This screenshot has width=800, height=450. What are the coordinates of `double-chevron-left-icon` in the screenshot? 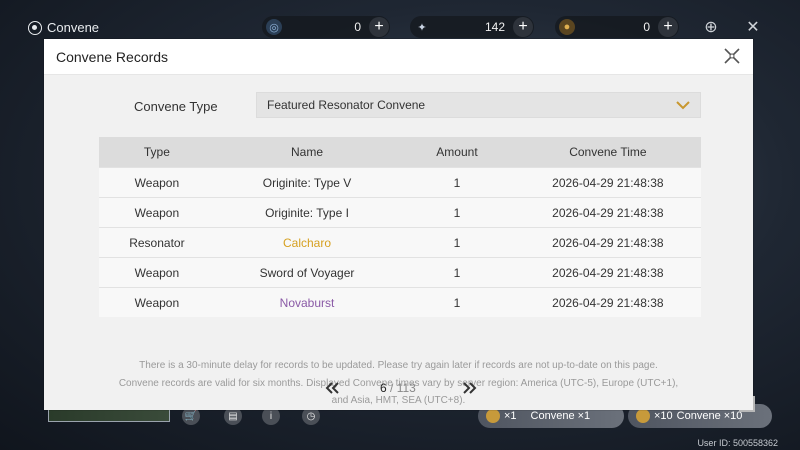 It's located at (332, 388).